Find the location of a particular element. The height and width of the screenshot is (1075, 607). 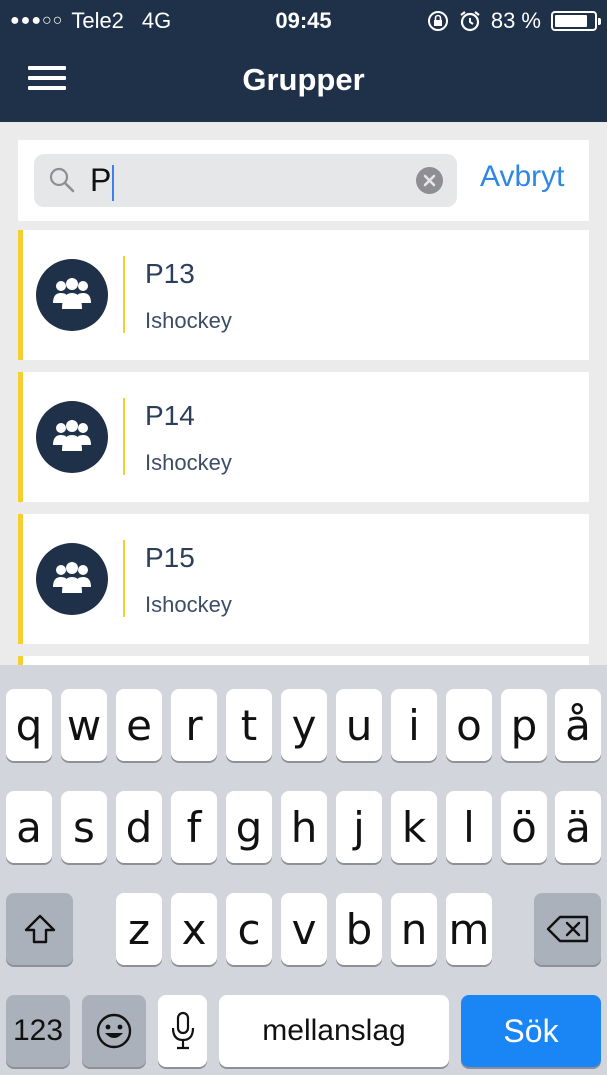

backspace-key is located at coordinates (567, 929).